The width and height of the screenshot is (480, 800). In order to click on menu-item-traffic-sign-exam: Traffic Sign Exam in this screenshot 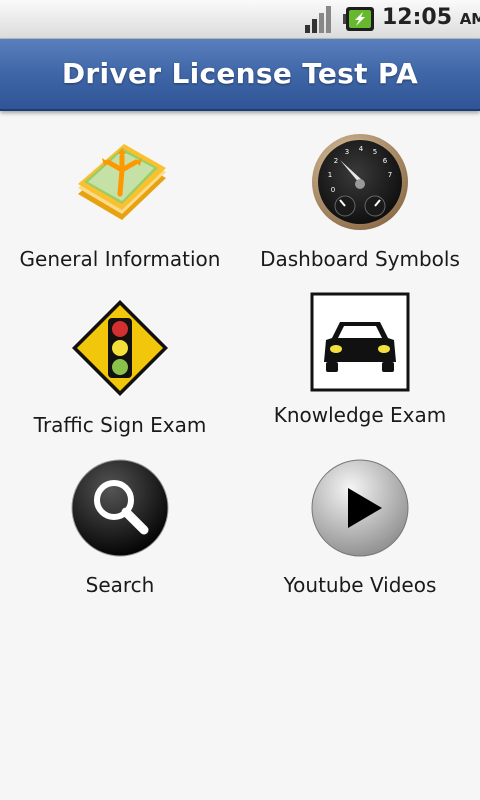, I will do `click(120, 373)`.